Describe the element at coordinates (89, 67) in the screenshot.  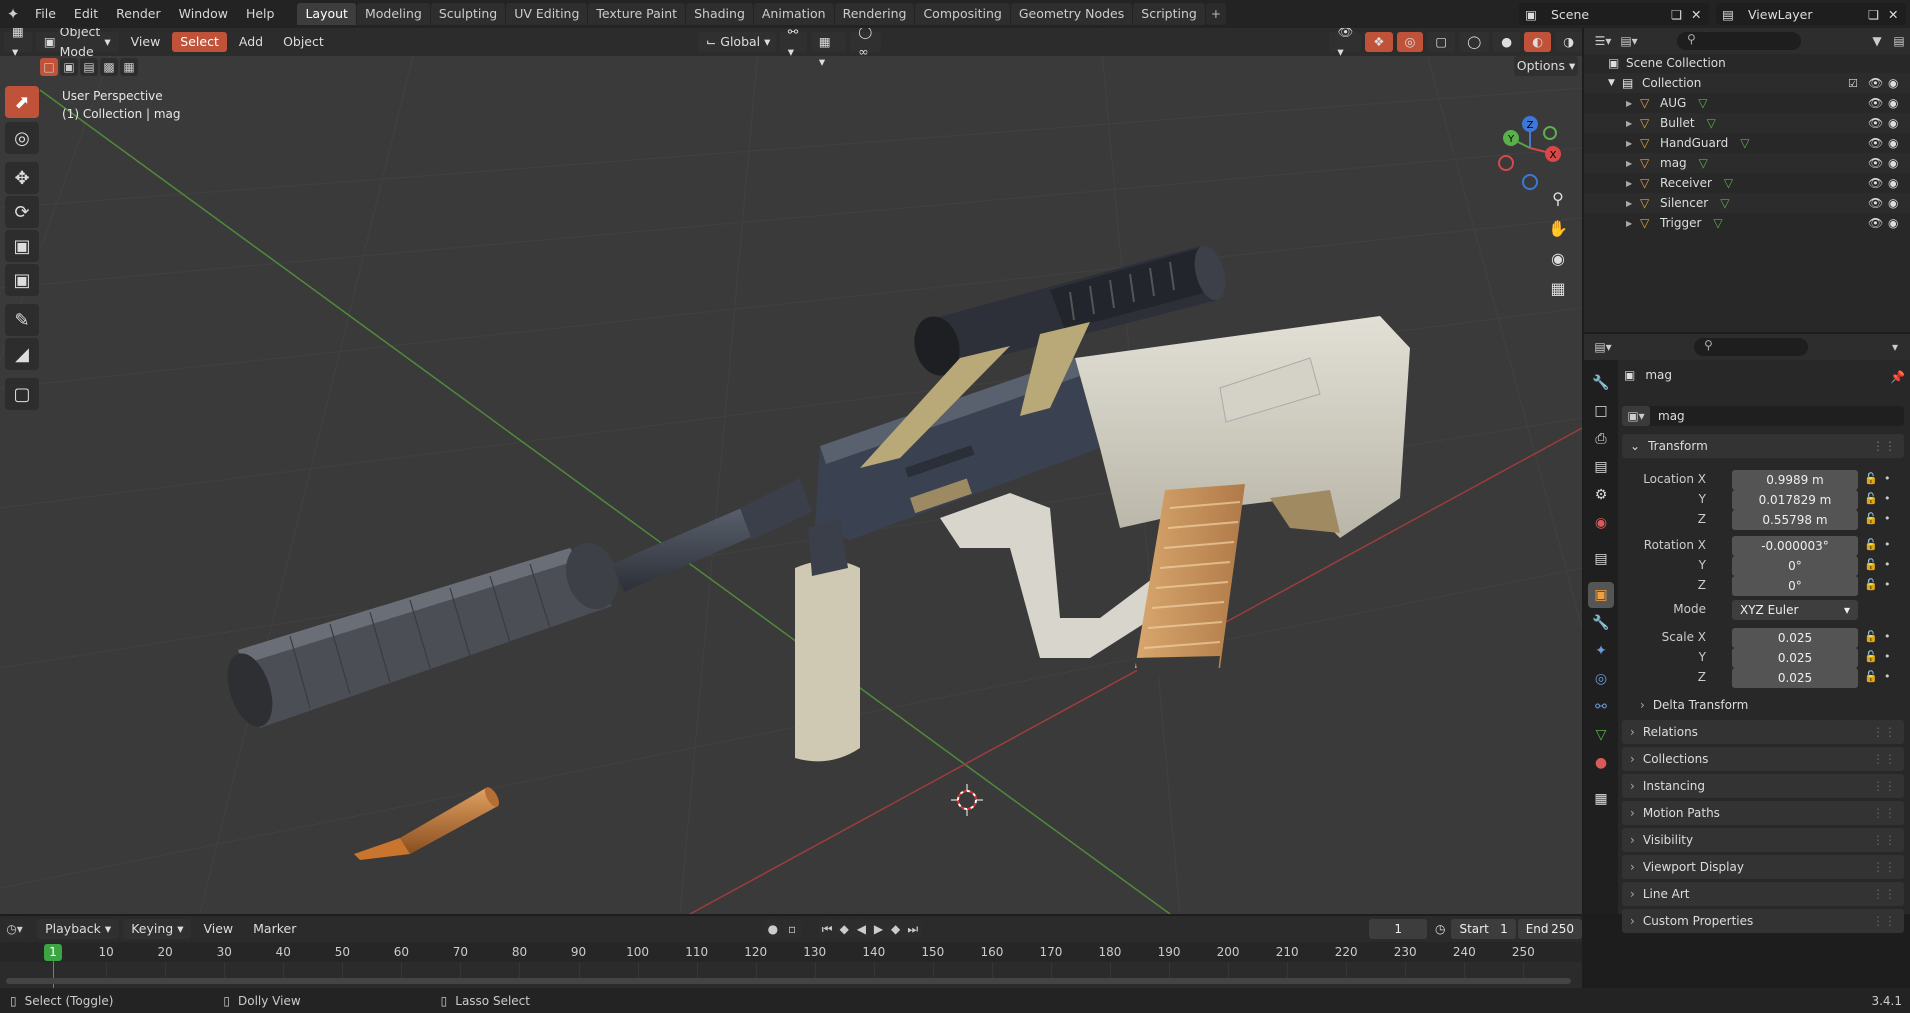
I see `select-subtract-icon: ▤` at that location.